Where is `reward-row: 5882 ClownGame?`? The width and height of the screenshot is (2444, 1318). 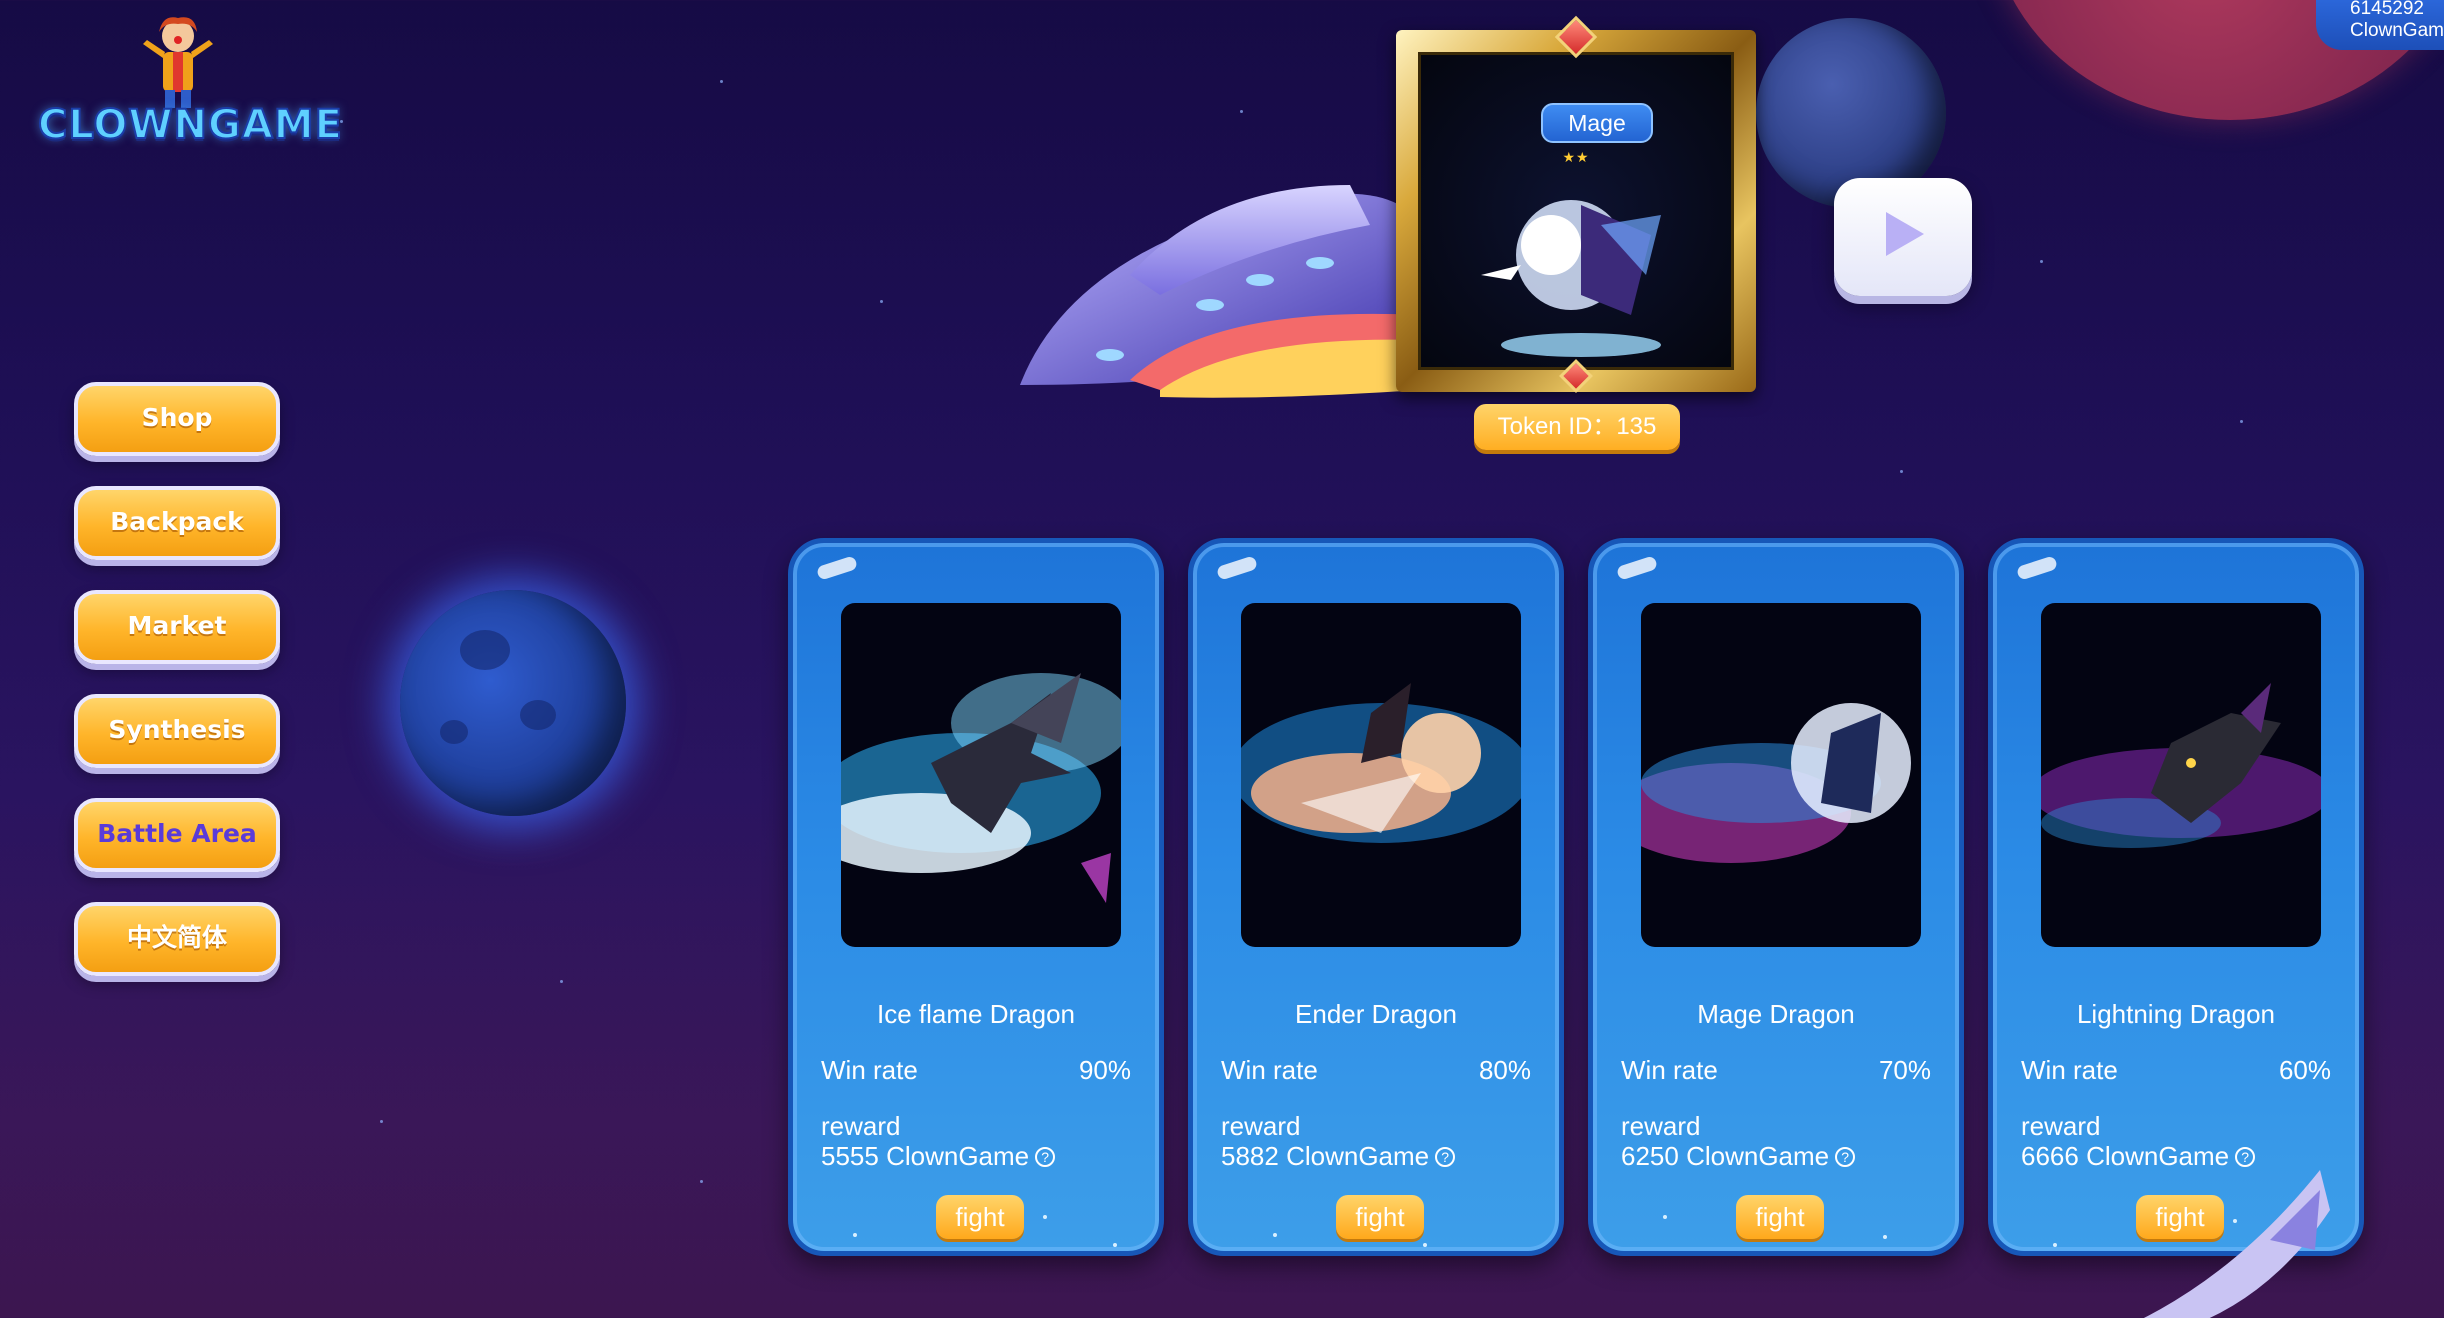
reward-row: 5882 ClownGame? is located at coordinates (1338, 1156).